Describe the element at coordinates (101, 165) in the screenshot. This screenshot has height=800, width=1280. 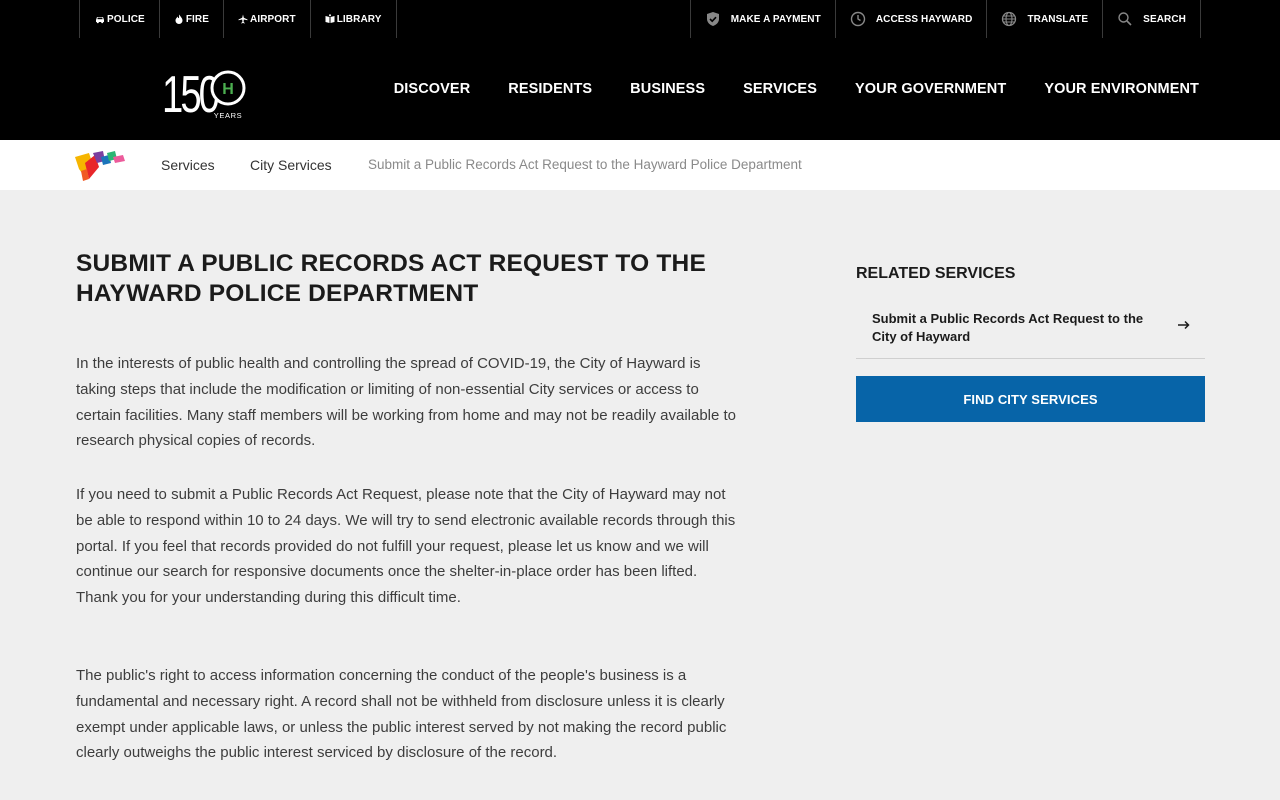
I see `hayward-home-mark-icon` at that location.